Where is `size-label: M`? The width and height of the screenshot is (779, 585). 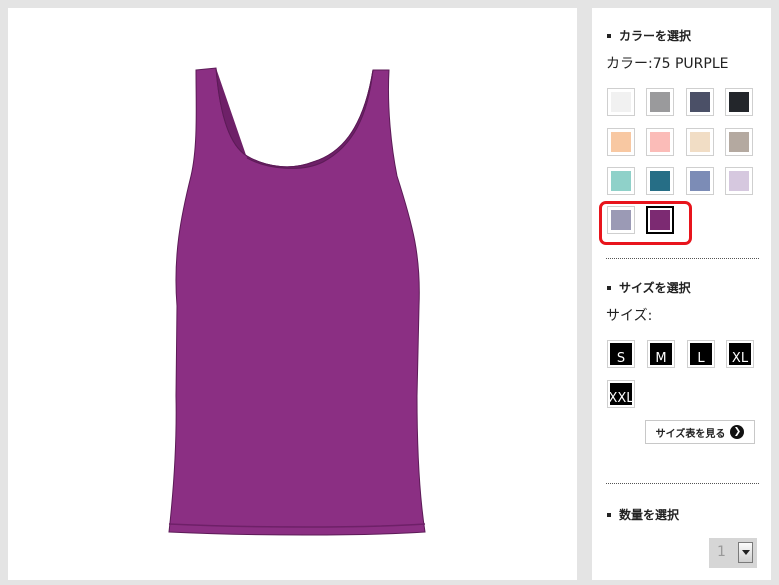
size-label: M is located at coordinates (661, 354).